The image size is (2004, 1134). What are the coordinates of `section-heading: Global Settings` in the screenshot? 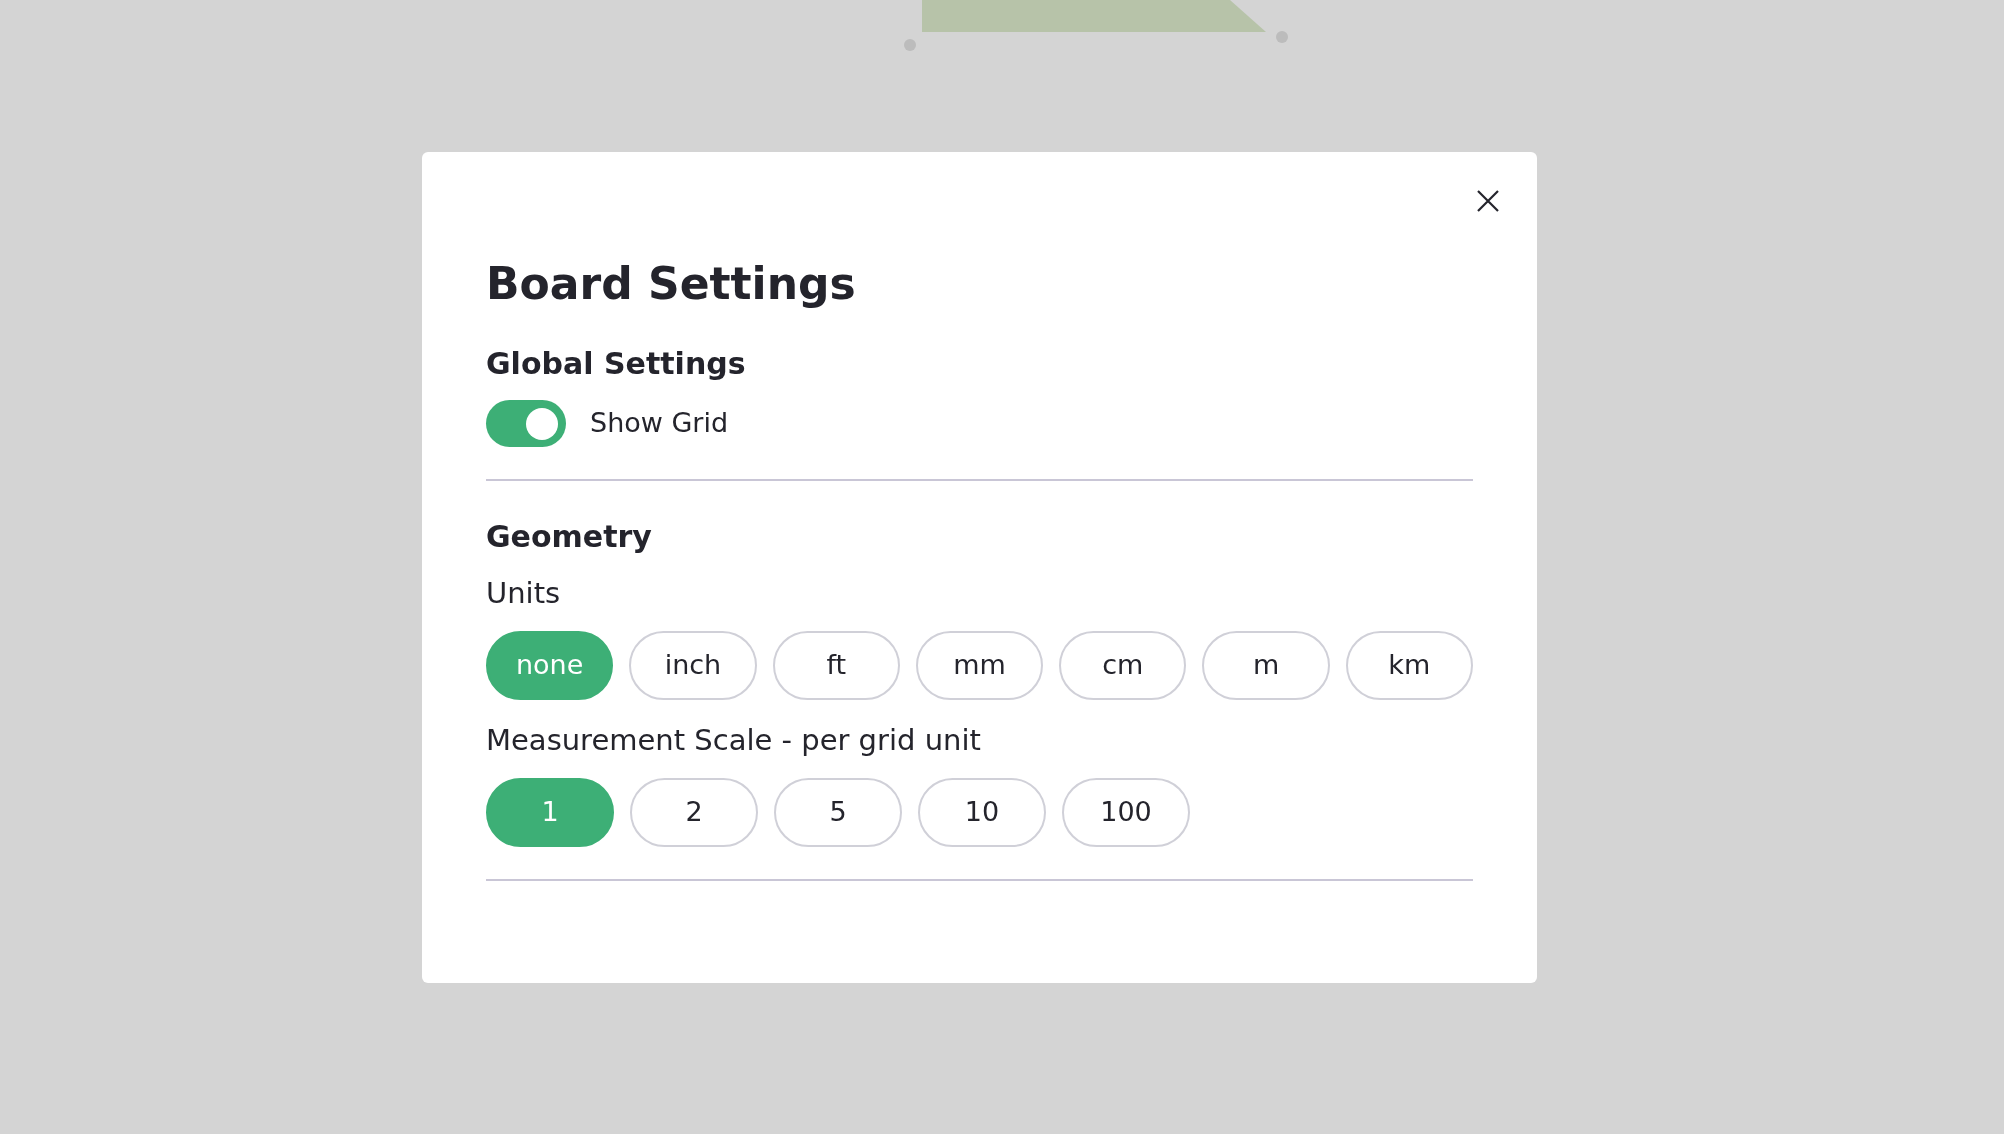 It's located at (616, 364).